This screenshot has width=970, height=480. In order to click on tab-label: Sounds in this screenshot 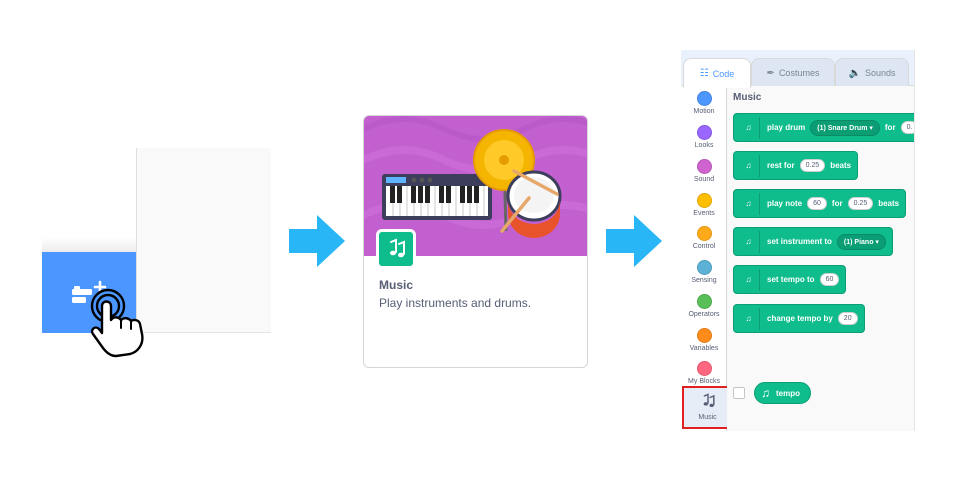, I will do `click(880, 73)`.